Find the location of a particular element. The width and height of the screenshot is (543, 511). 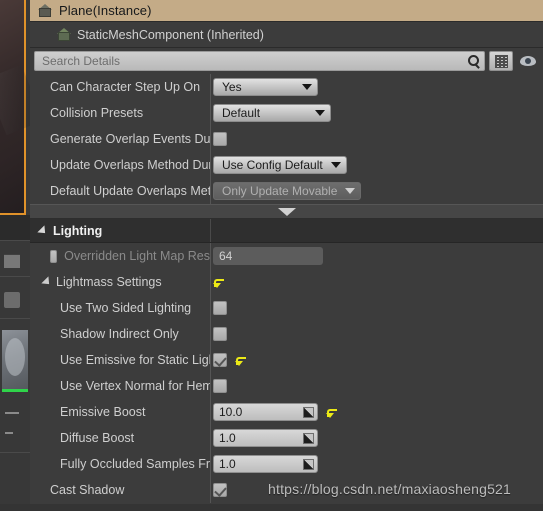

strip-gap is located at coordinates (15, 227).